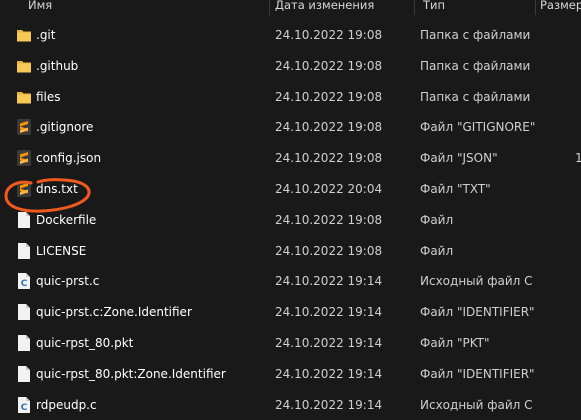 The width and height of the screenshot is (581, 420). Describe the element at coordinates (65, 127) in the screenshot. I see `file-name: .gitignore` at that location.